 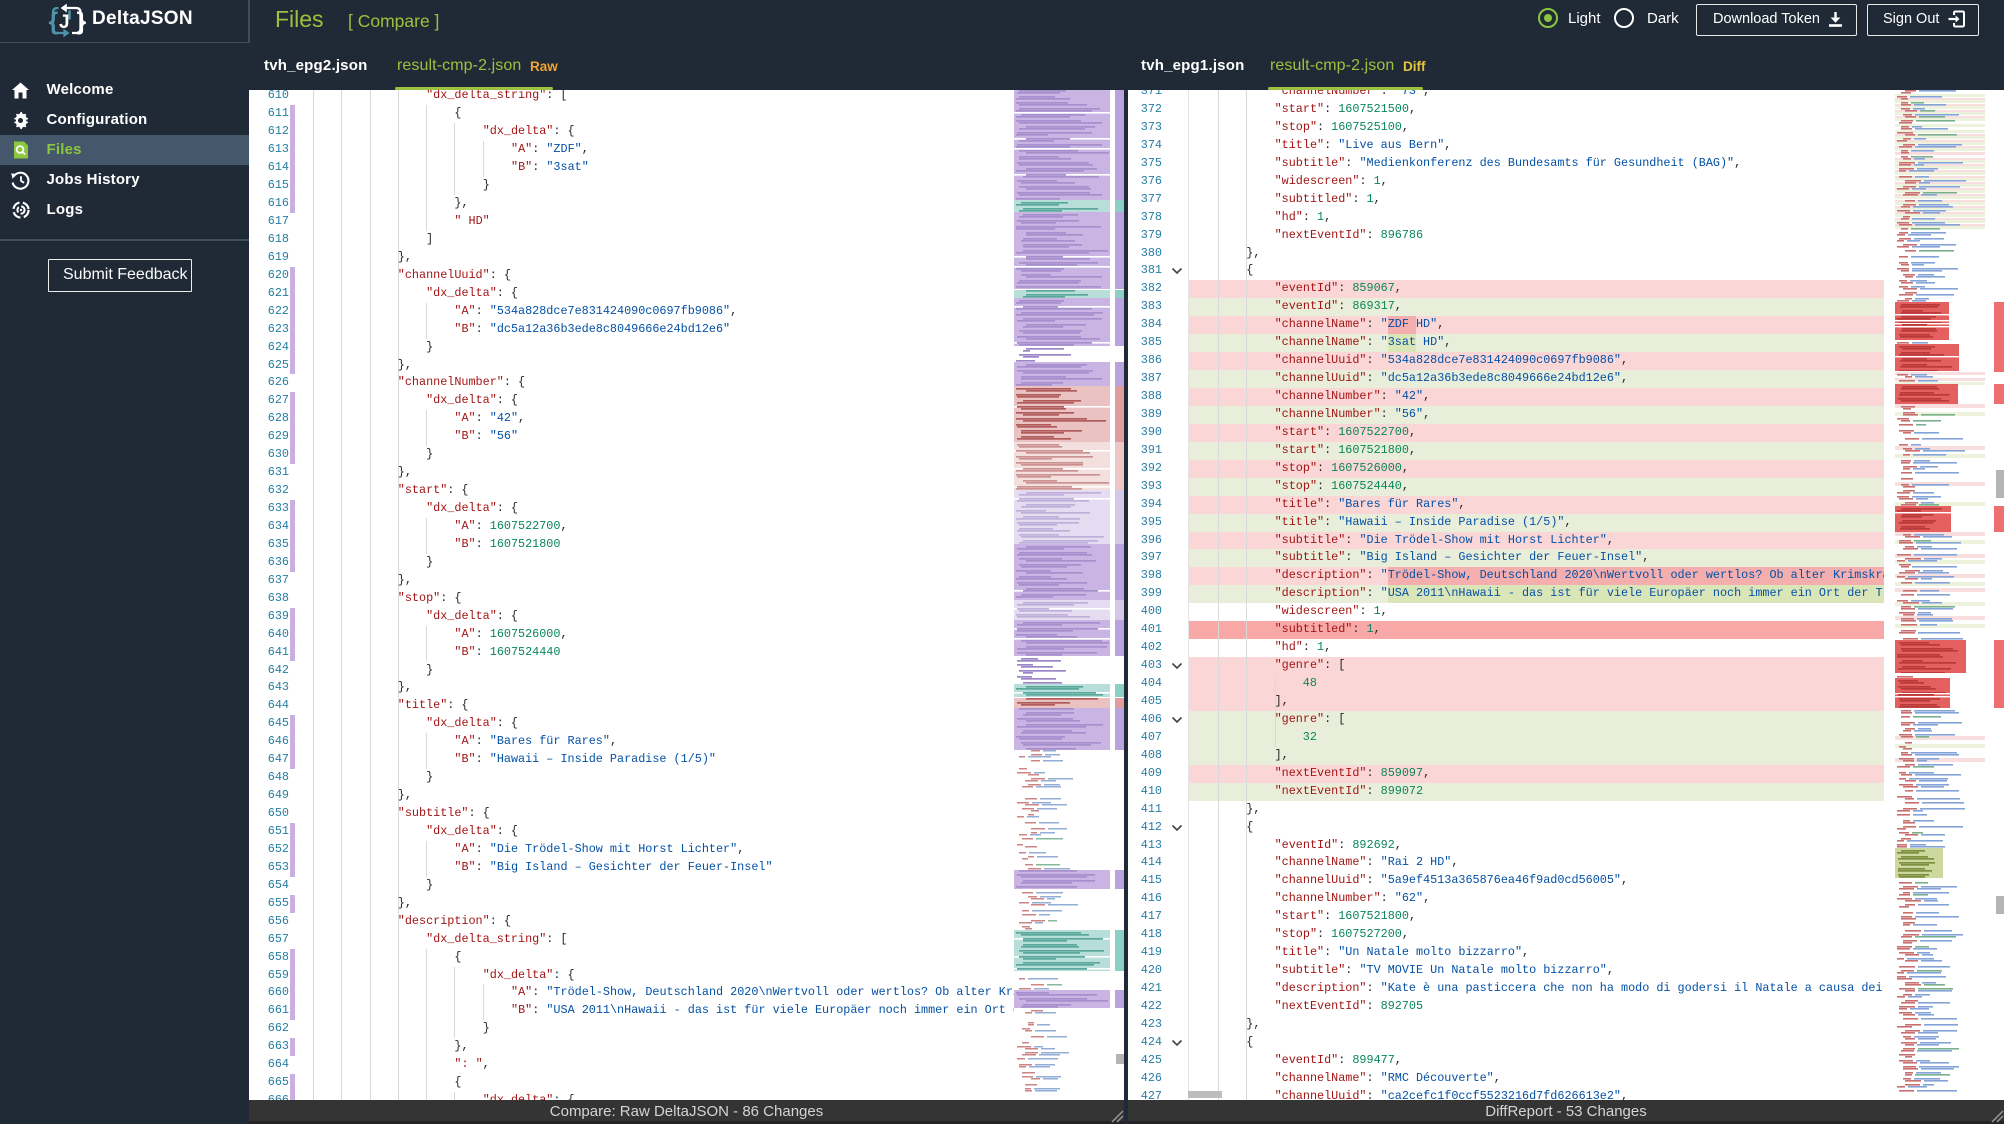 I want to click on svg-text: J, so click(x=64, y=22).